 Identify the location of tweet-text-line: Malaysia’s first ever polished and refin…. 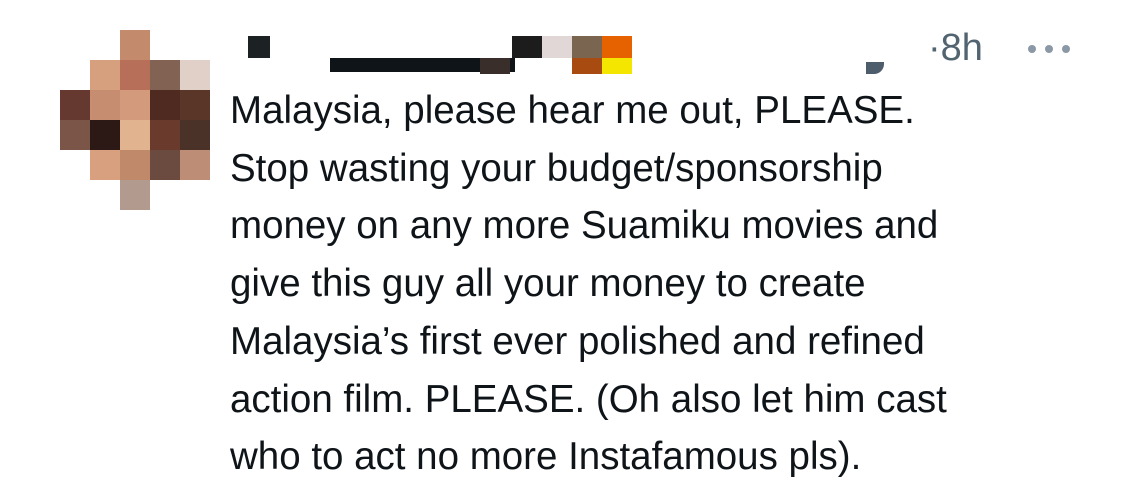
(577, 341).